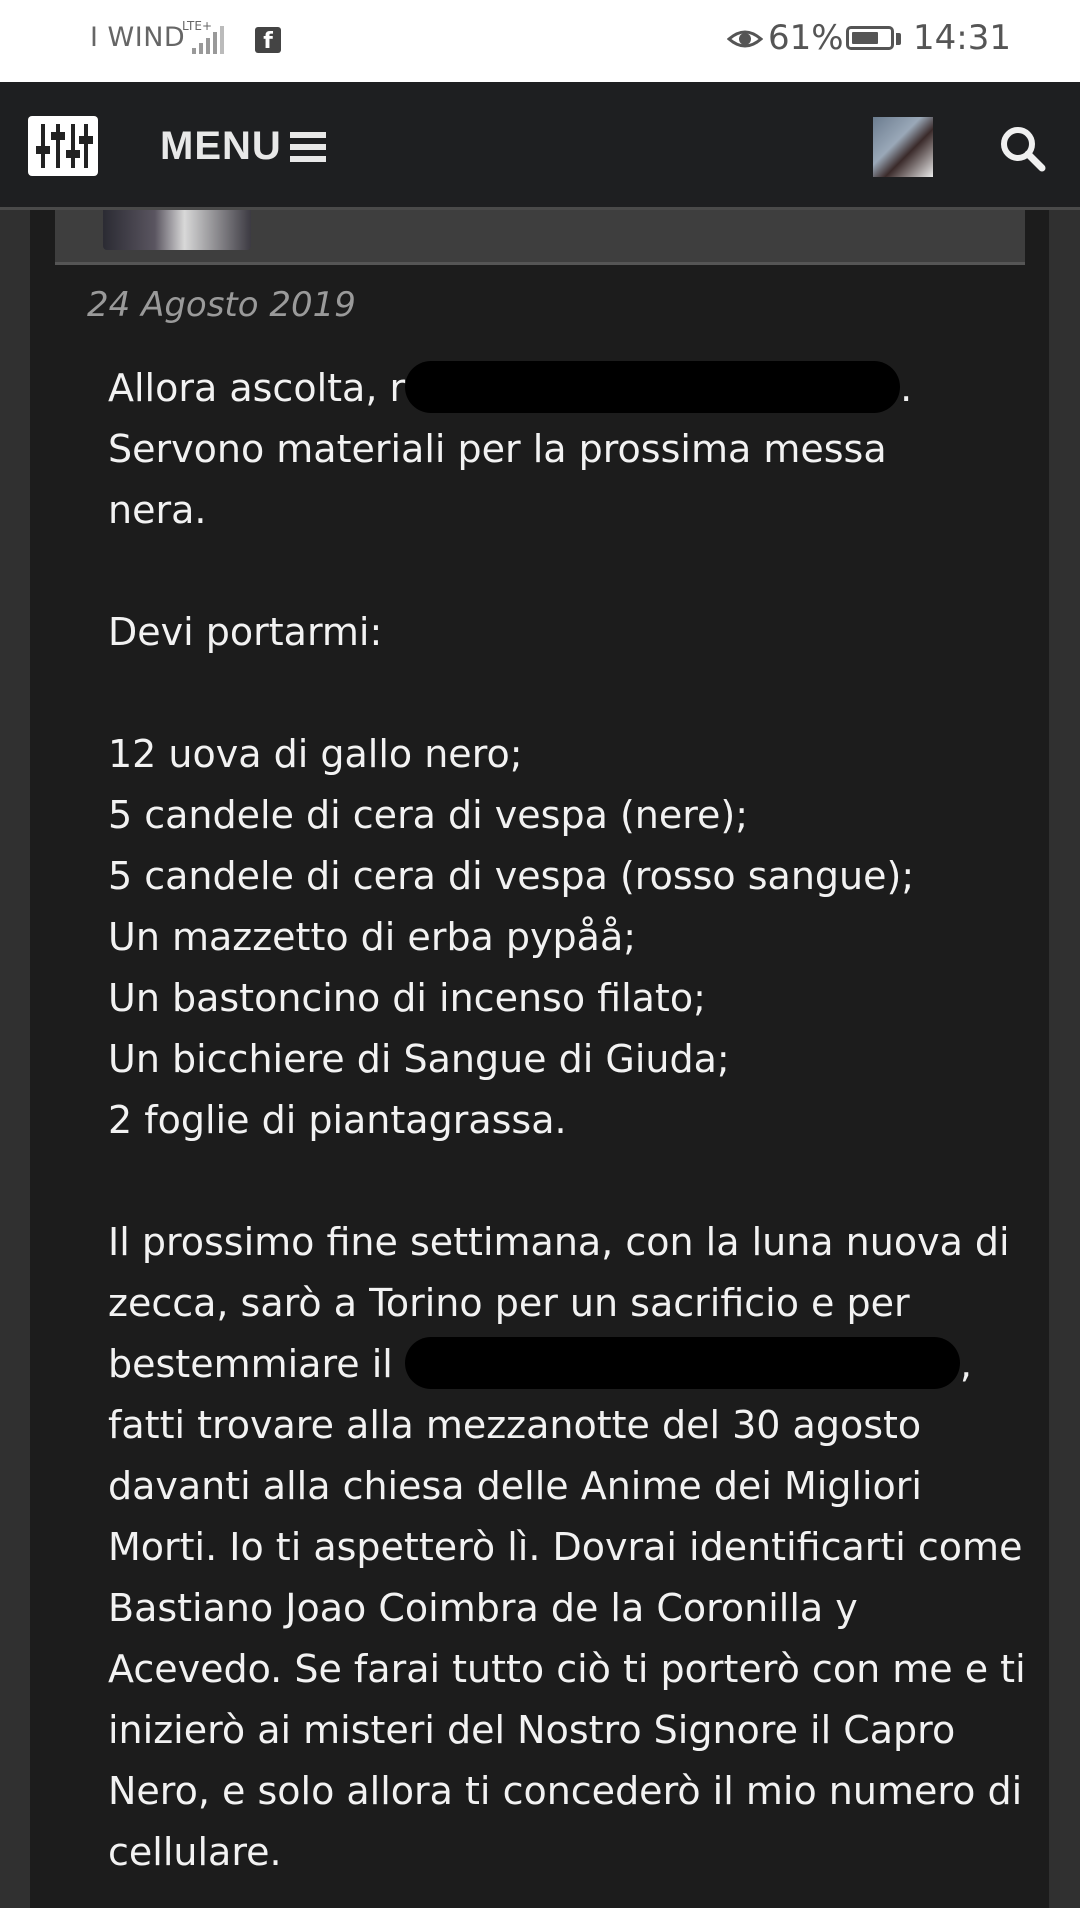 Image resolution: width=1080 pixels, height=1908 pixels. Describe the element at coordinates (962, 38) in the screenshot. I see `clock: 14:31` at that location.